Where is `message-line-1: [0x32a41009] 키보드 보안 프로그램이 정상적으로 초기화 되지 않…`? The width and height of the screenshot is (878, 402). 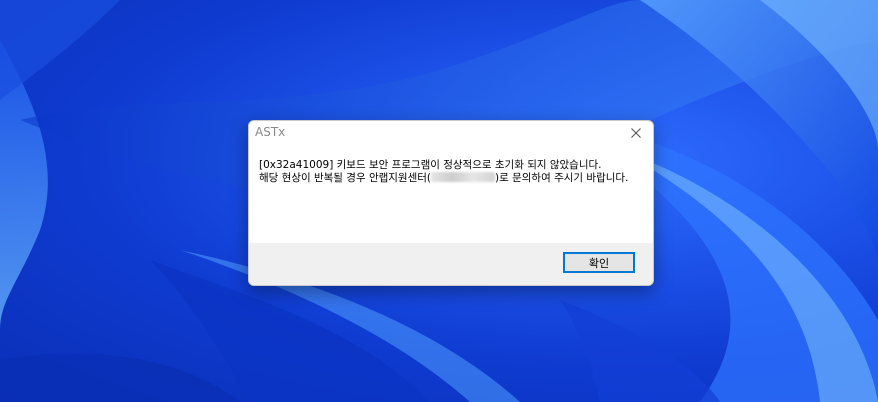 message-line-1: [0x32a41009] 키보드 보안 프로그램이 정상적으로 초기화 되지 않… is located at coordinates (430, 165).